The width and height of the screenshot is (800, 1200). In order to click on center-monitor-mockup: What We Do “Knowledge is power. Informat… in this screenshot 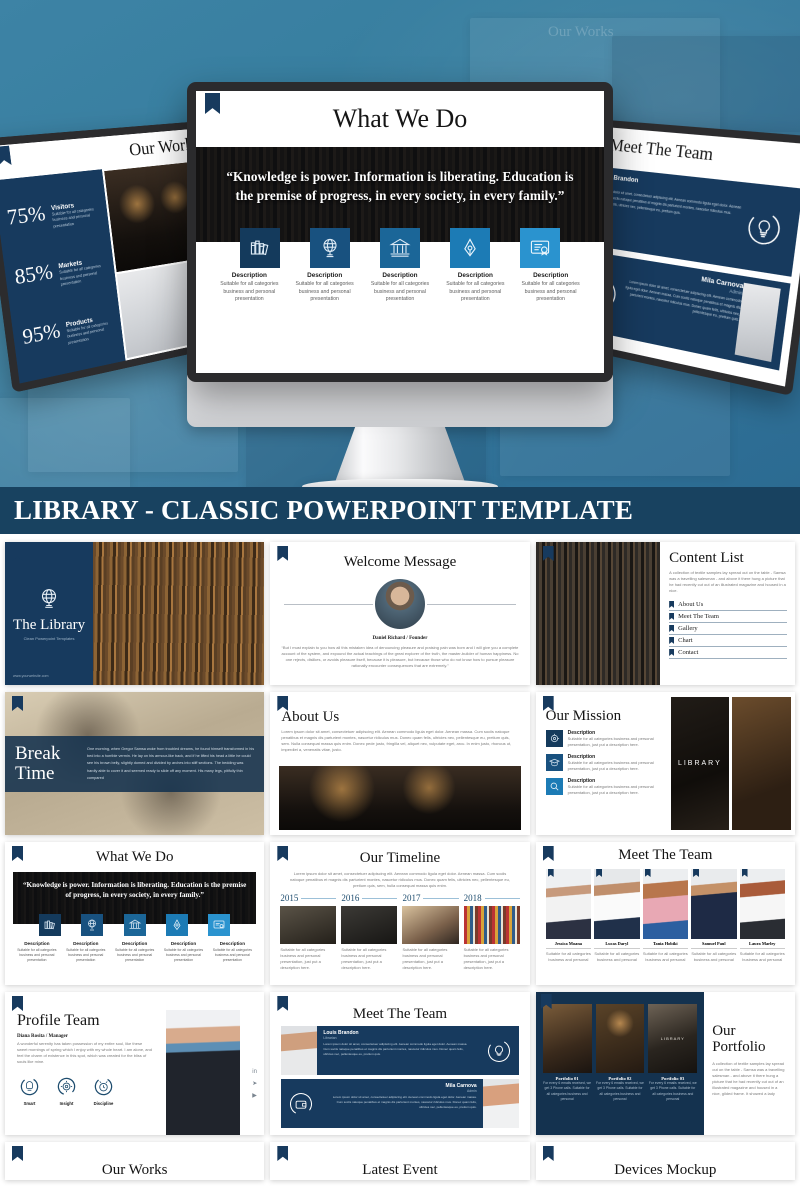, I will do `click(400, 232)`.